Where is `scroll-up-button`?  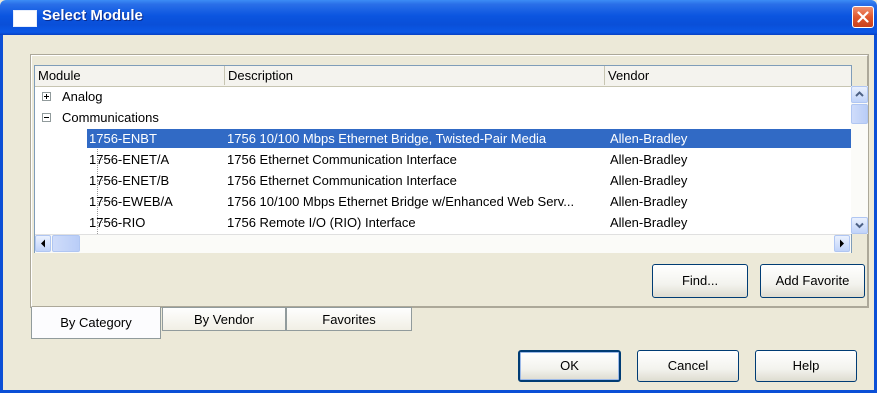
scroll-up-button is located at coordinates (859, 94).